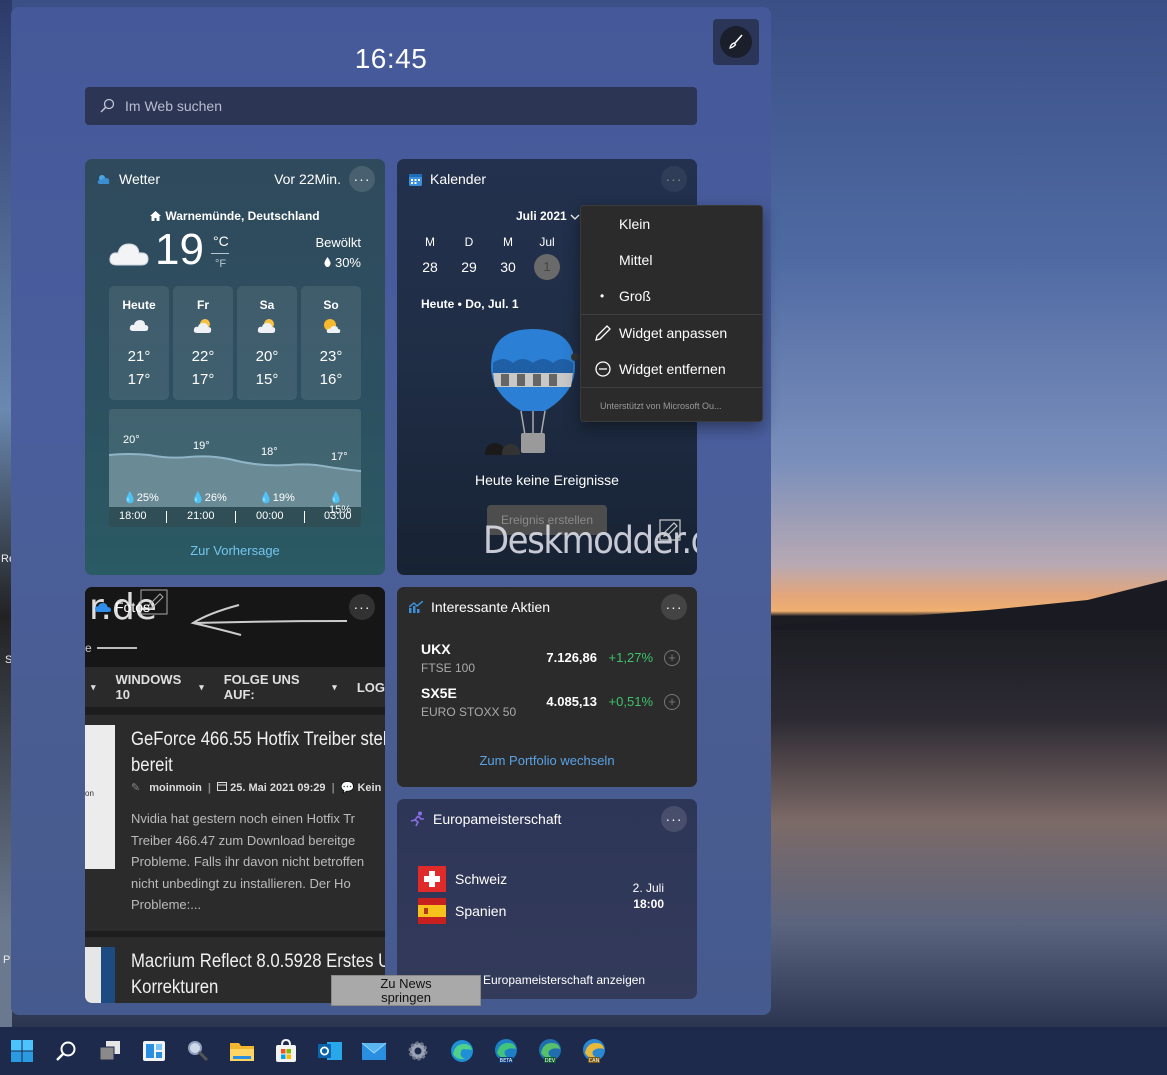  What do you see at coordinates (375, 106) in the screenshot?
I see `search-input` at bounding box center [375, 106].